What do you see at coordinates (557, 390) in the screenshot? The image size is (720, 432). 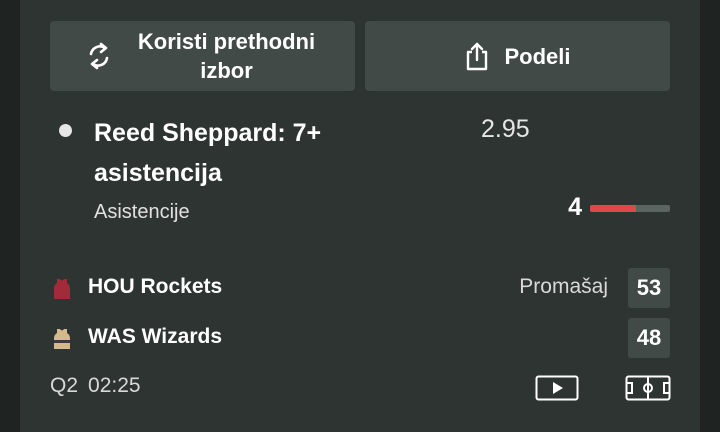 I see `play-video-icon` at bounding box center [557, 390].